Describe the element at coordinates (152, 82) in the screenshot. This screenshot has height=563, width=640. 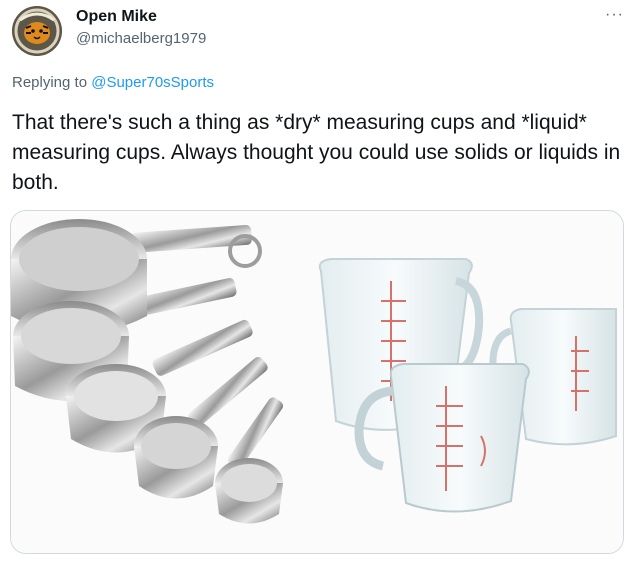
I see `reply-mention-link: @Super70sSports` at that location.